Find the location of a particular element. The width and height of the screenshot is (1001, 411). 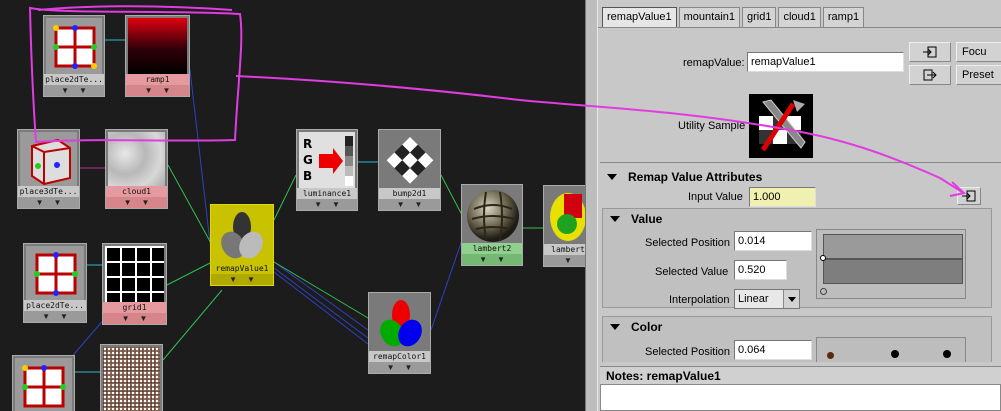

section-value: Value is located at coordinates (802, 219).